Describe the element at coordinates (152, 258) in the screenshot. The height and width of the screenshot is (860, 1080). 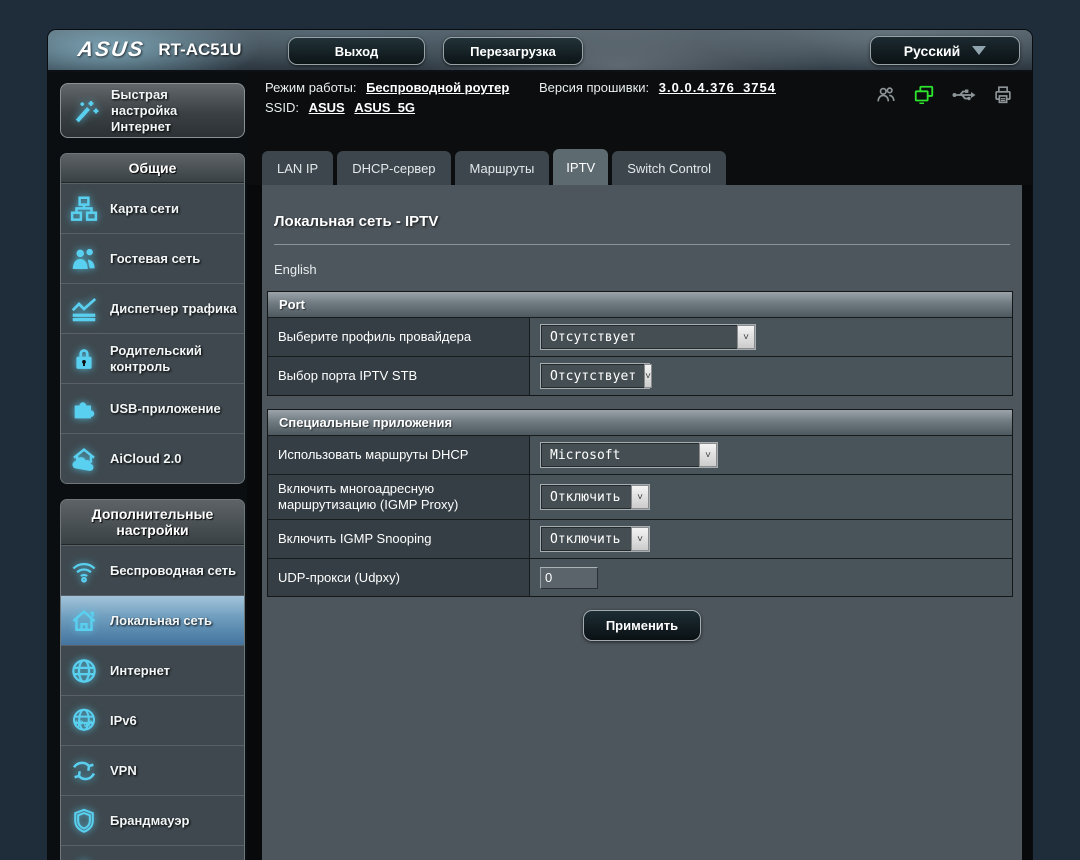
I see `sidebar-item-guest-network: Гостевая сеть` at that location.